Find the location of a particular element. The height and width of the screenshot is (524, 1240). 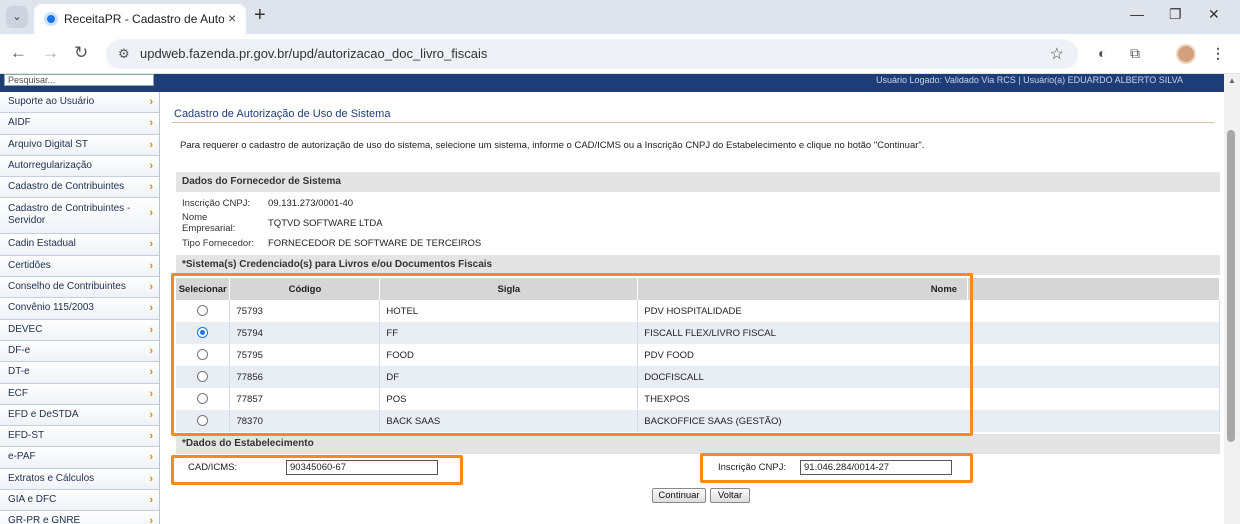

sidebar-item-ecf: ECF › is located at coordinates (79, 394).